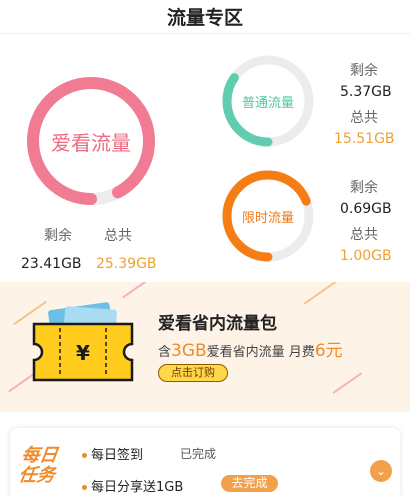 This screenshot has height=496, width=410. Describe the element at coordinates (328, 351) in the screenshot. I see `banner-desc-price: 6元` at that location.